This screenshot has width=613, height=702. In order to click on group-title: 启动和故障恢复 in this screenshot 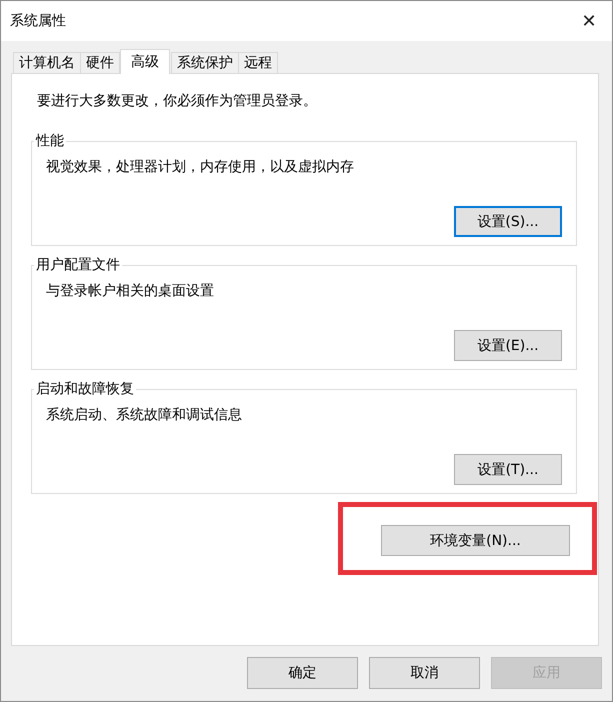, I will do `click(85, 389)`.